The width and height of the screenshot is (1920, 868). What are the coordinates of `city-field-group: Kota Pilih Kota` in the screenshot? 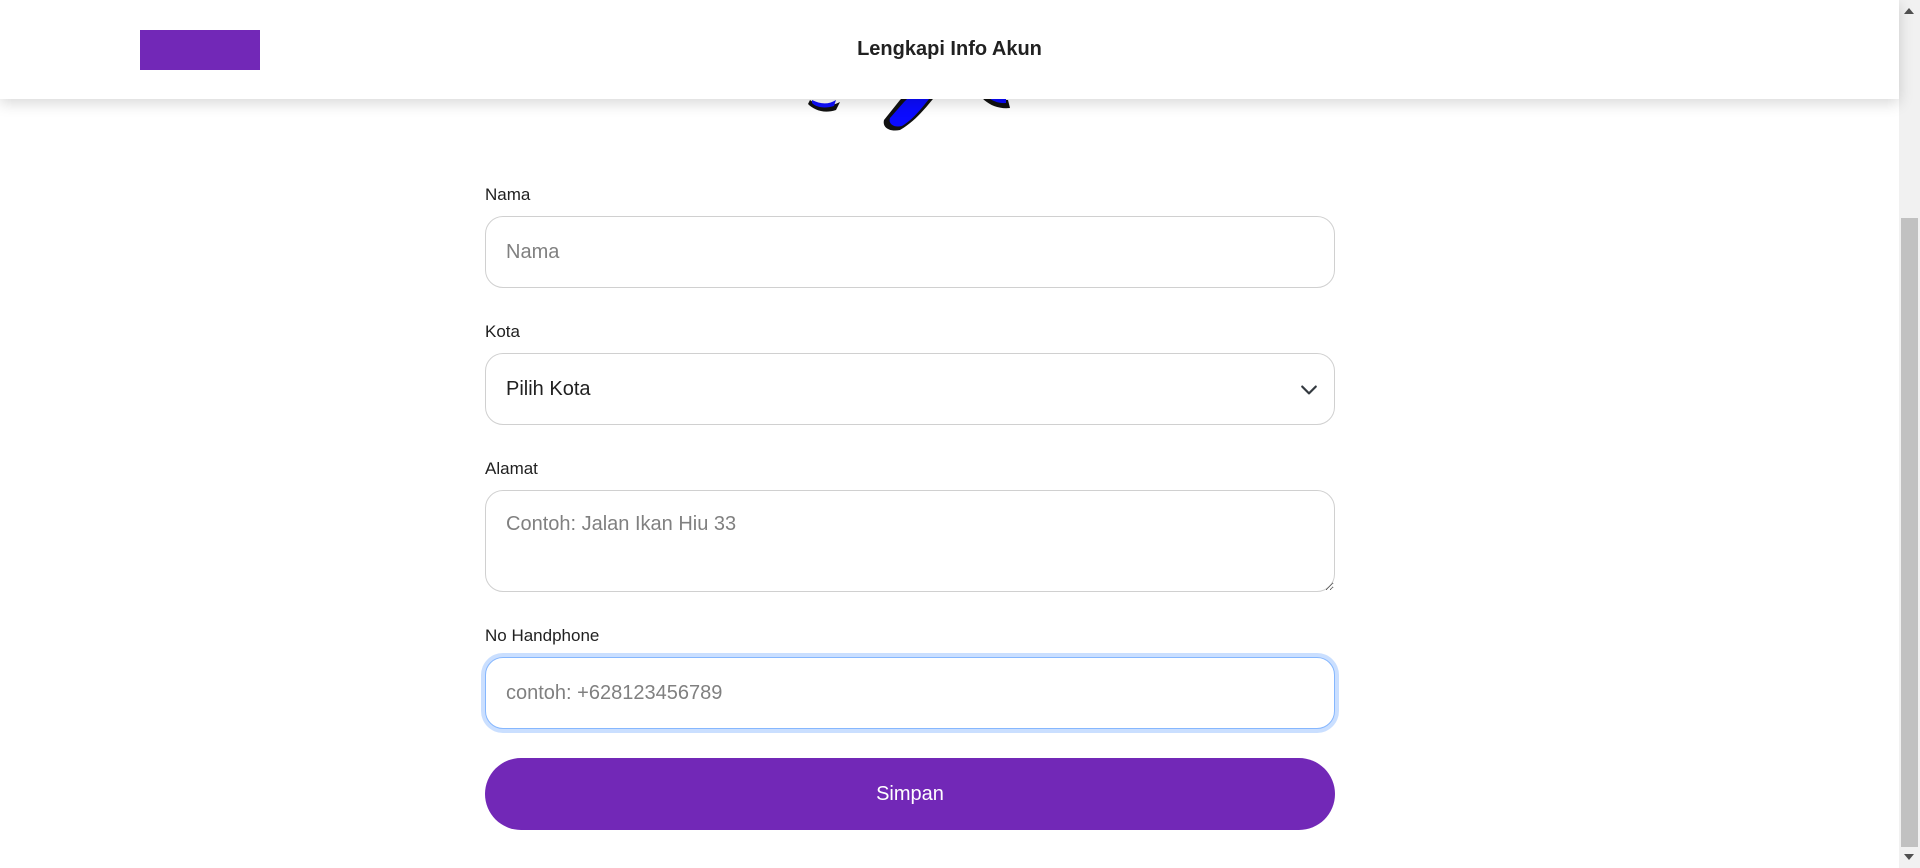 It's located at (910, 373).